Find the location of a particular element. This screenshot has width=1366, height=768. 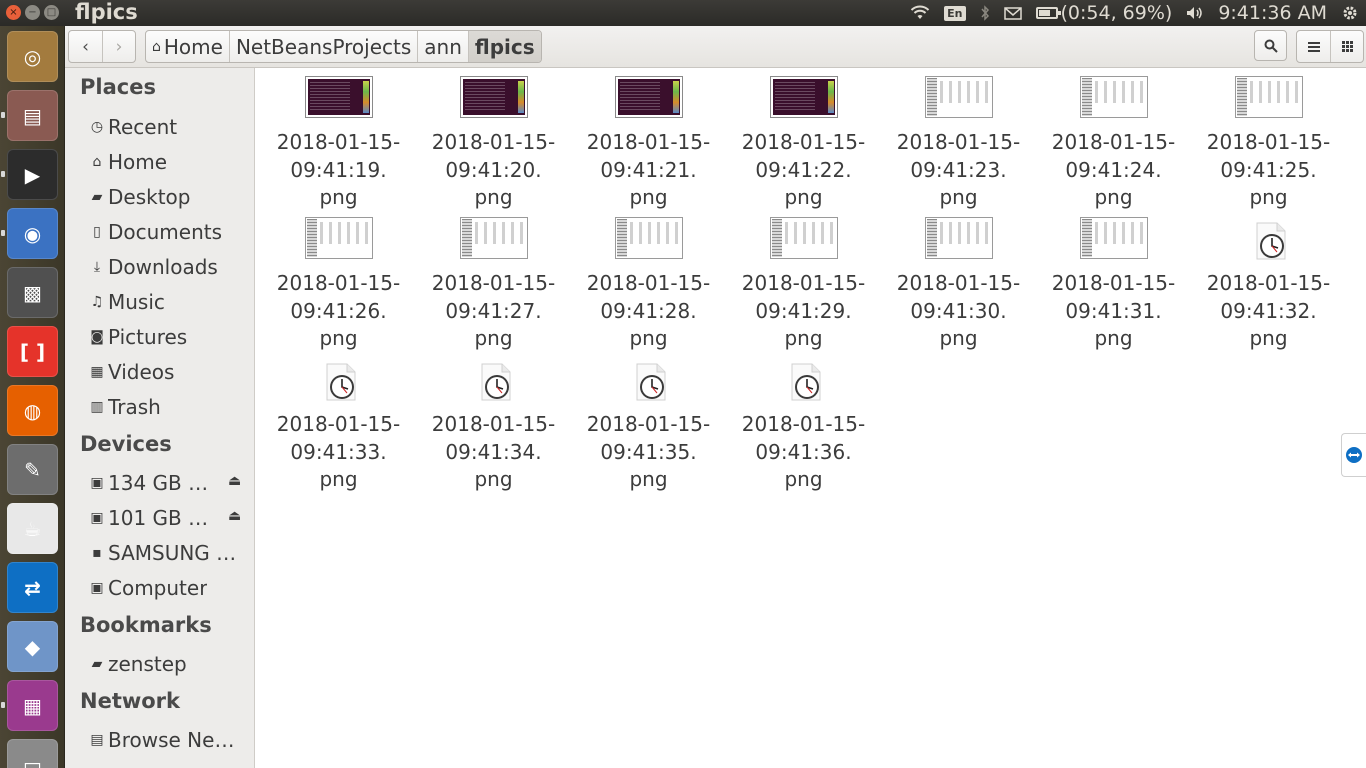

clock: 9:41:36 AM is located at coordinates (1272, 13).